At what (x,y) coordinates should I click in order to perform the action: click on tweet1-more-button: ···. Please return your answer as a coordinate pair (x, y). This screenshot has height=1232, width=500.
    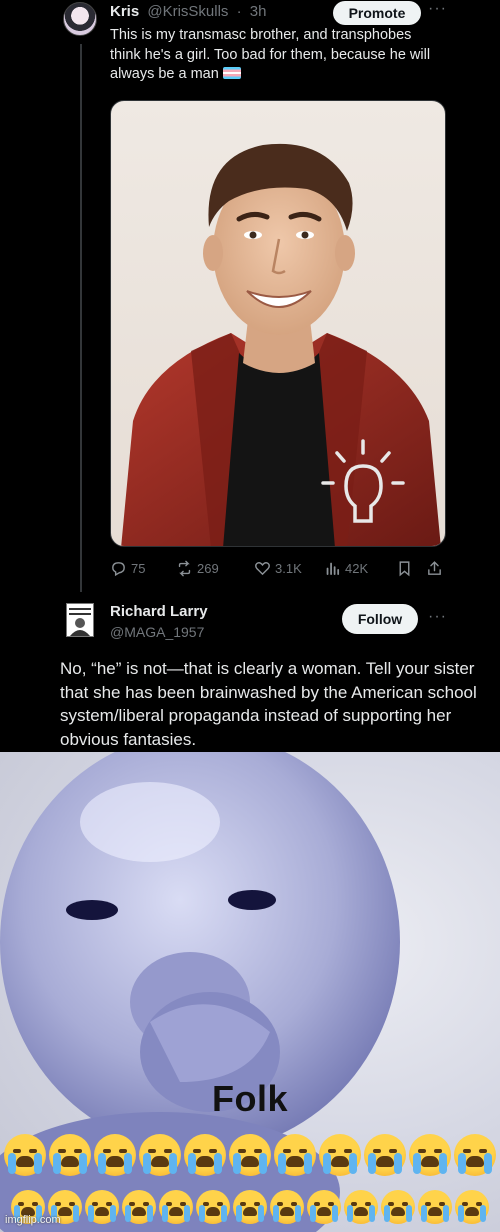
    Looking at the image, I should click on (437, 9).